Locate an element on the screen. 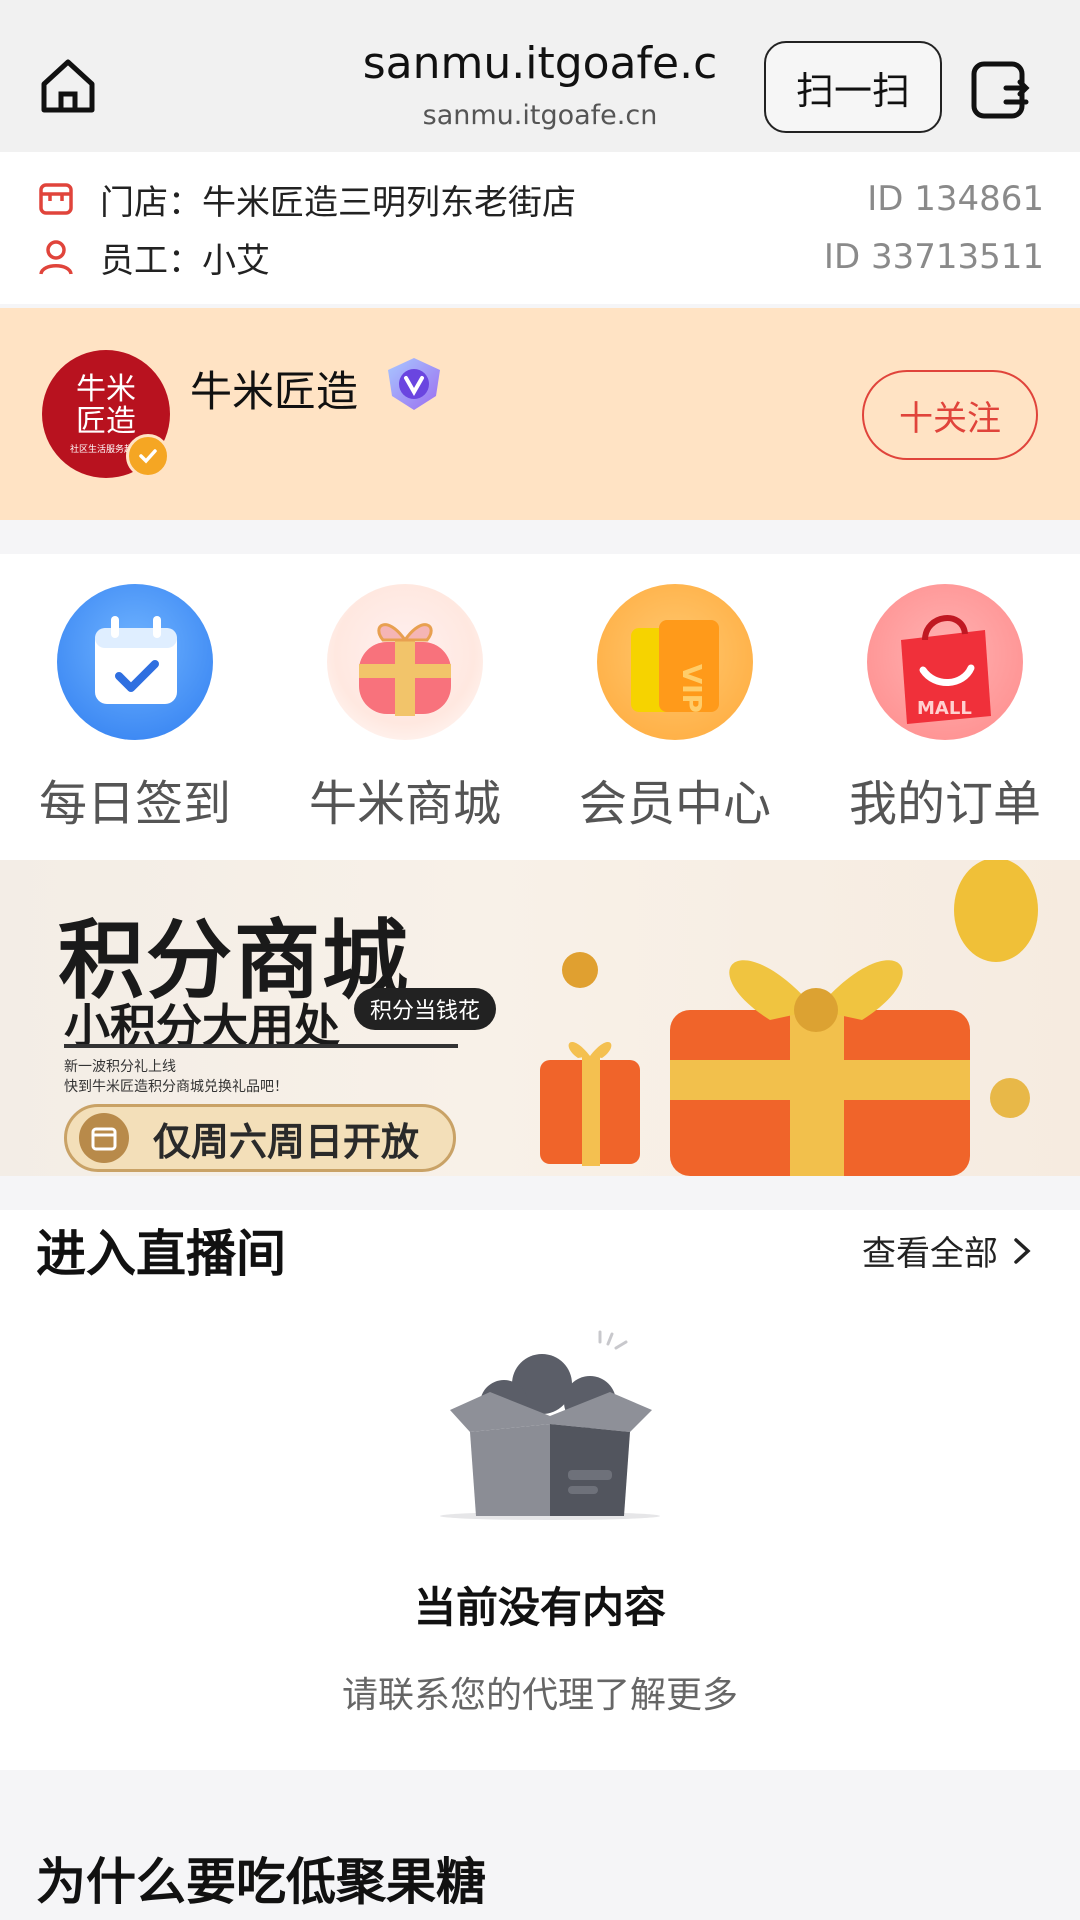 This screenshot has height=1920, width=1080. article-section-title: 为什么要吃低聚果糖 is located at coordinates (261, 1882).